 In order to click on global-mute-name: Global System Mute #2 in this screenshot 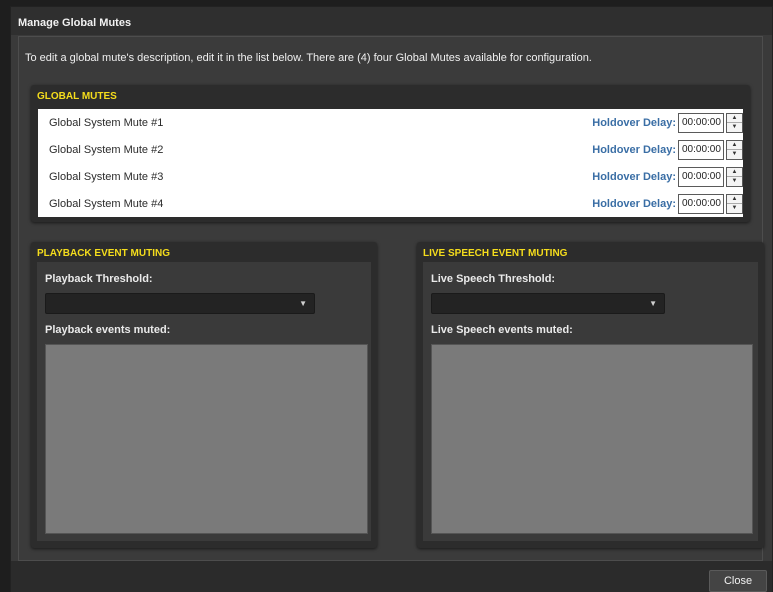, I will do `click(106, 150)`.